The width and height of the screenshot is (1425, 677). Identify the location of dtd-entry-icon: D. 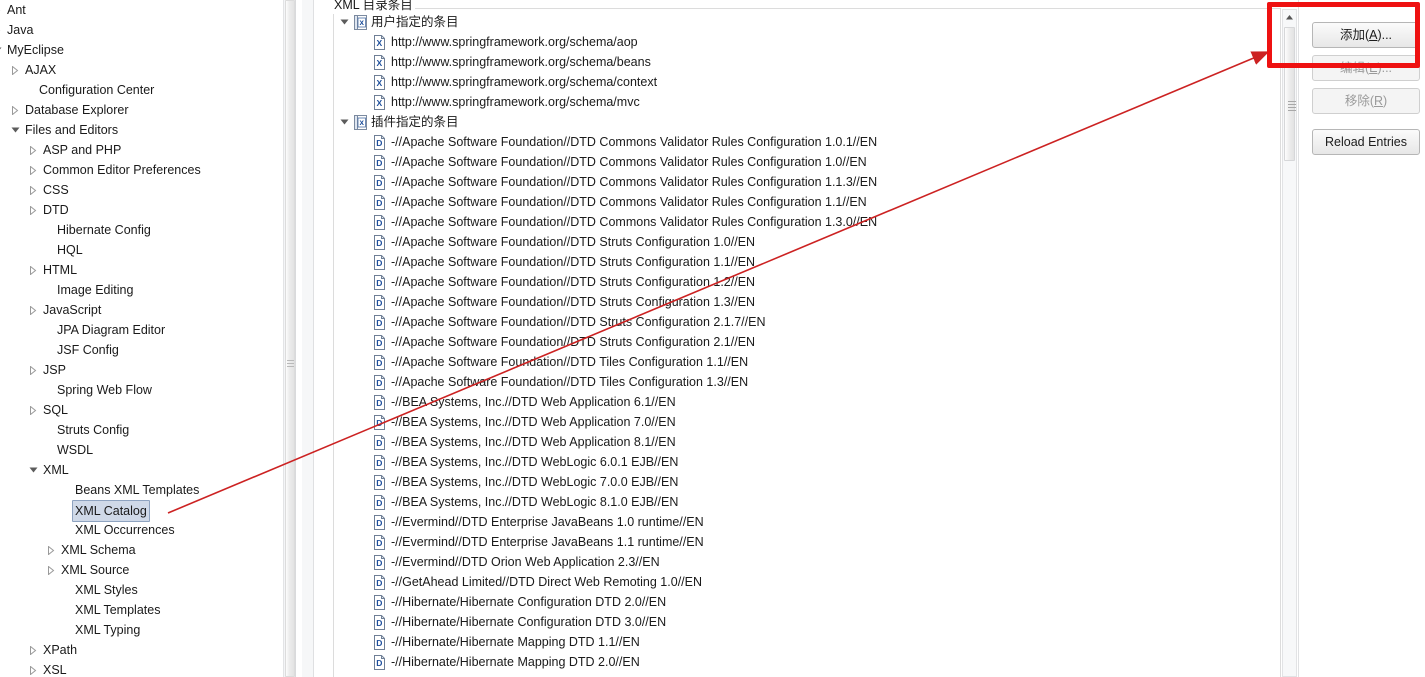
(380, 582).